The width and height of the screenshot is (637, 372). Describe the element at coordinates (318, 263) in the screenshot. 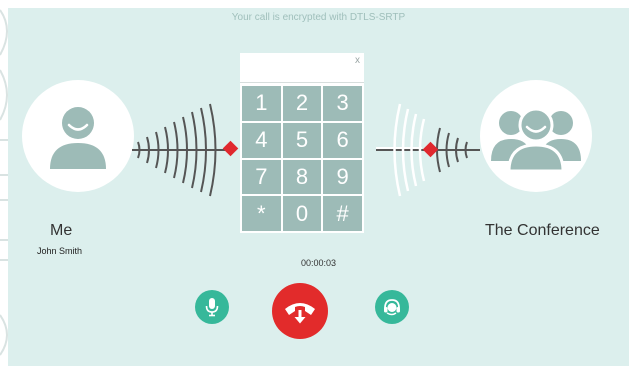

I see `call-timer: 00:00:03` at that location.